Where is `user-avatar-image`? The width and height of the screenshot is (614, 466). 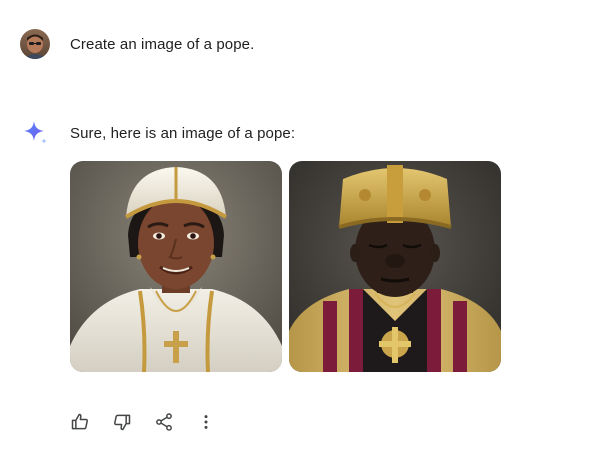 user-avatar-image is located at coordinates (35, 44).